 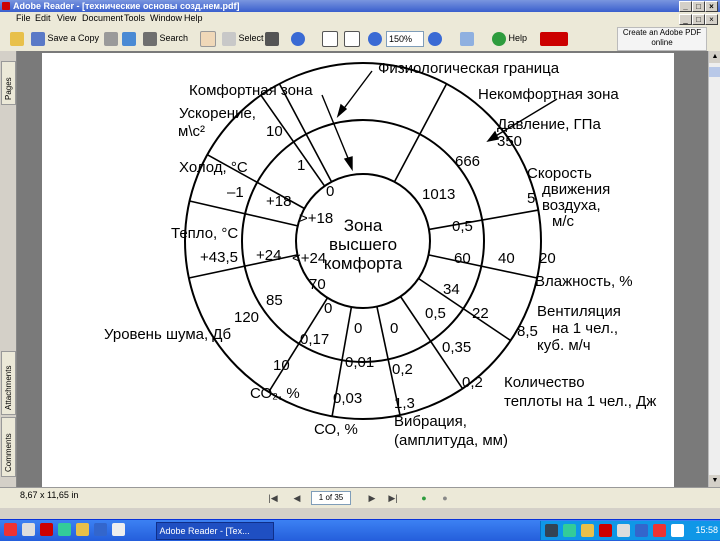 I want to click on maximize-button: □, so click(x=698, y=6).